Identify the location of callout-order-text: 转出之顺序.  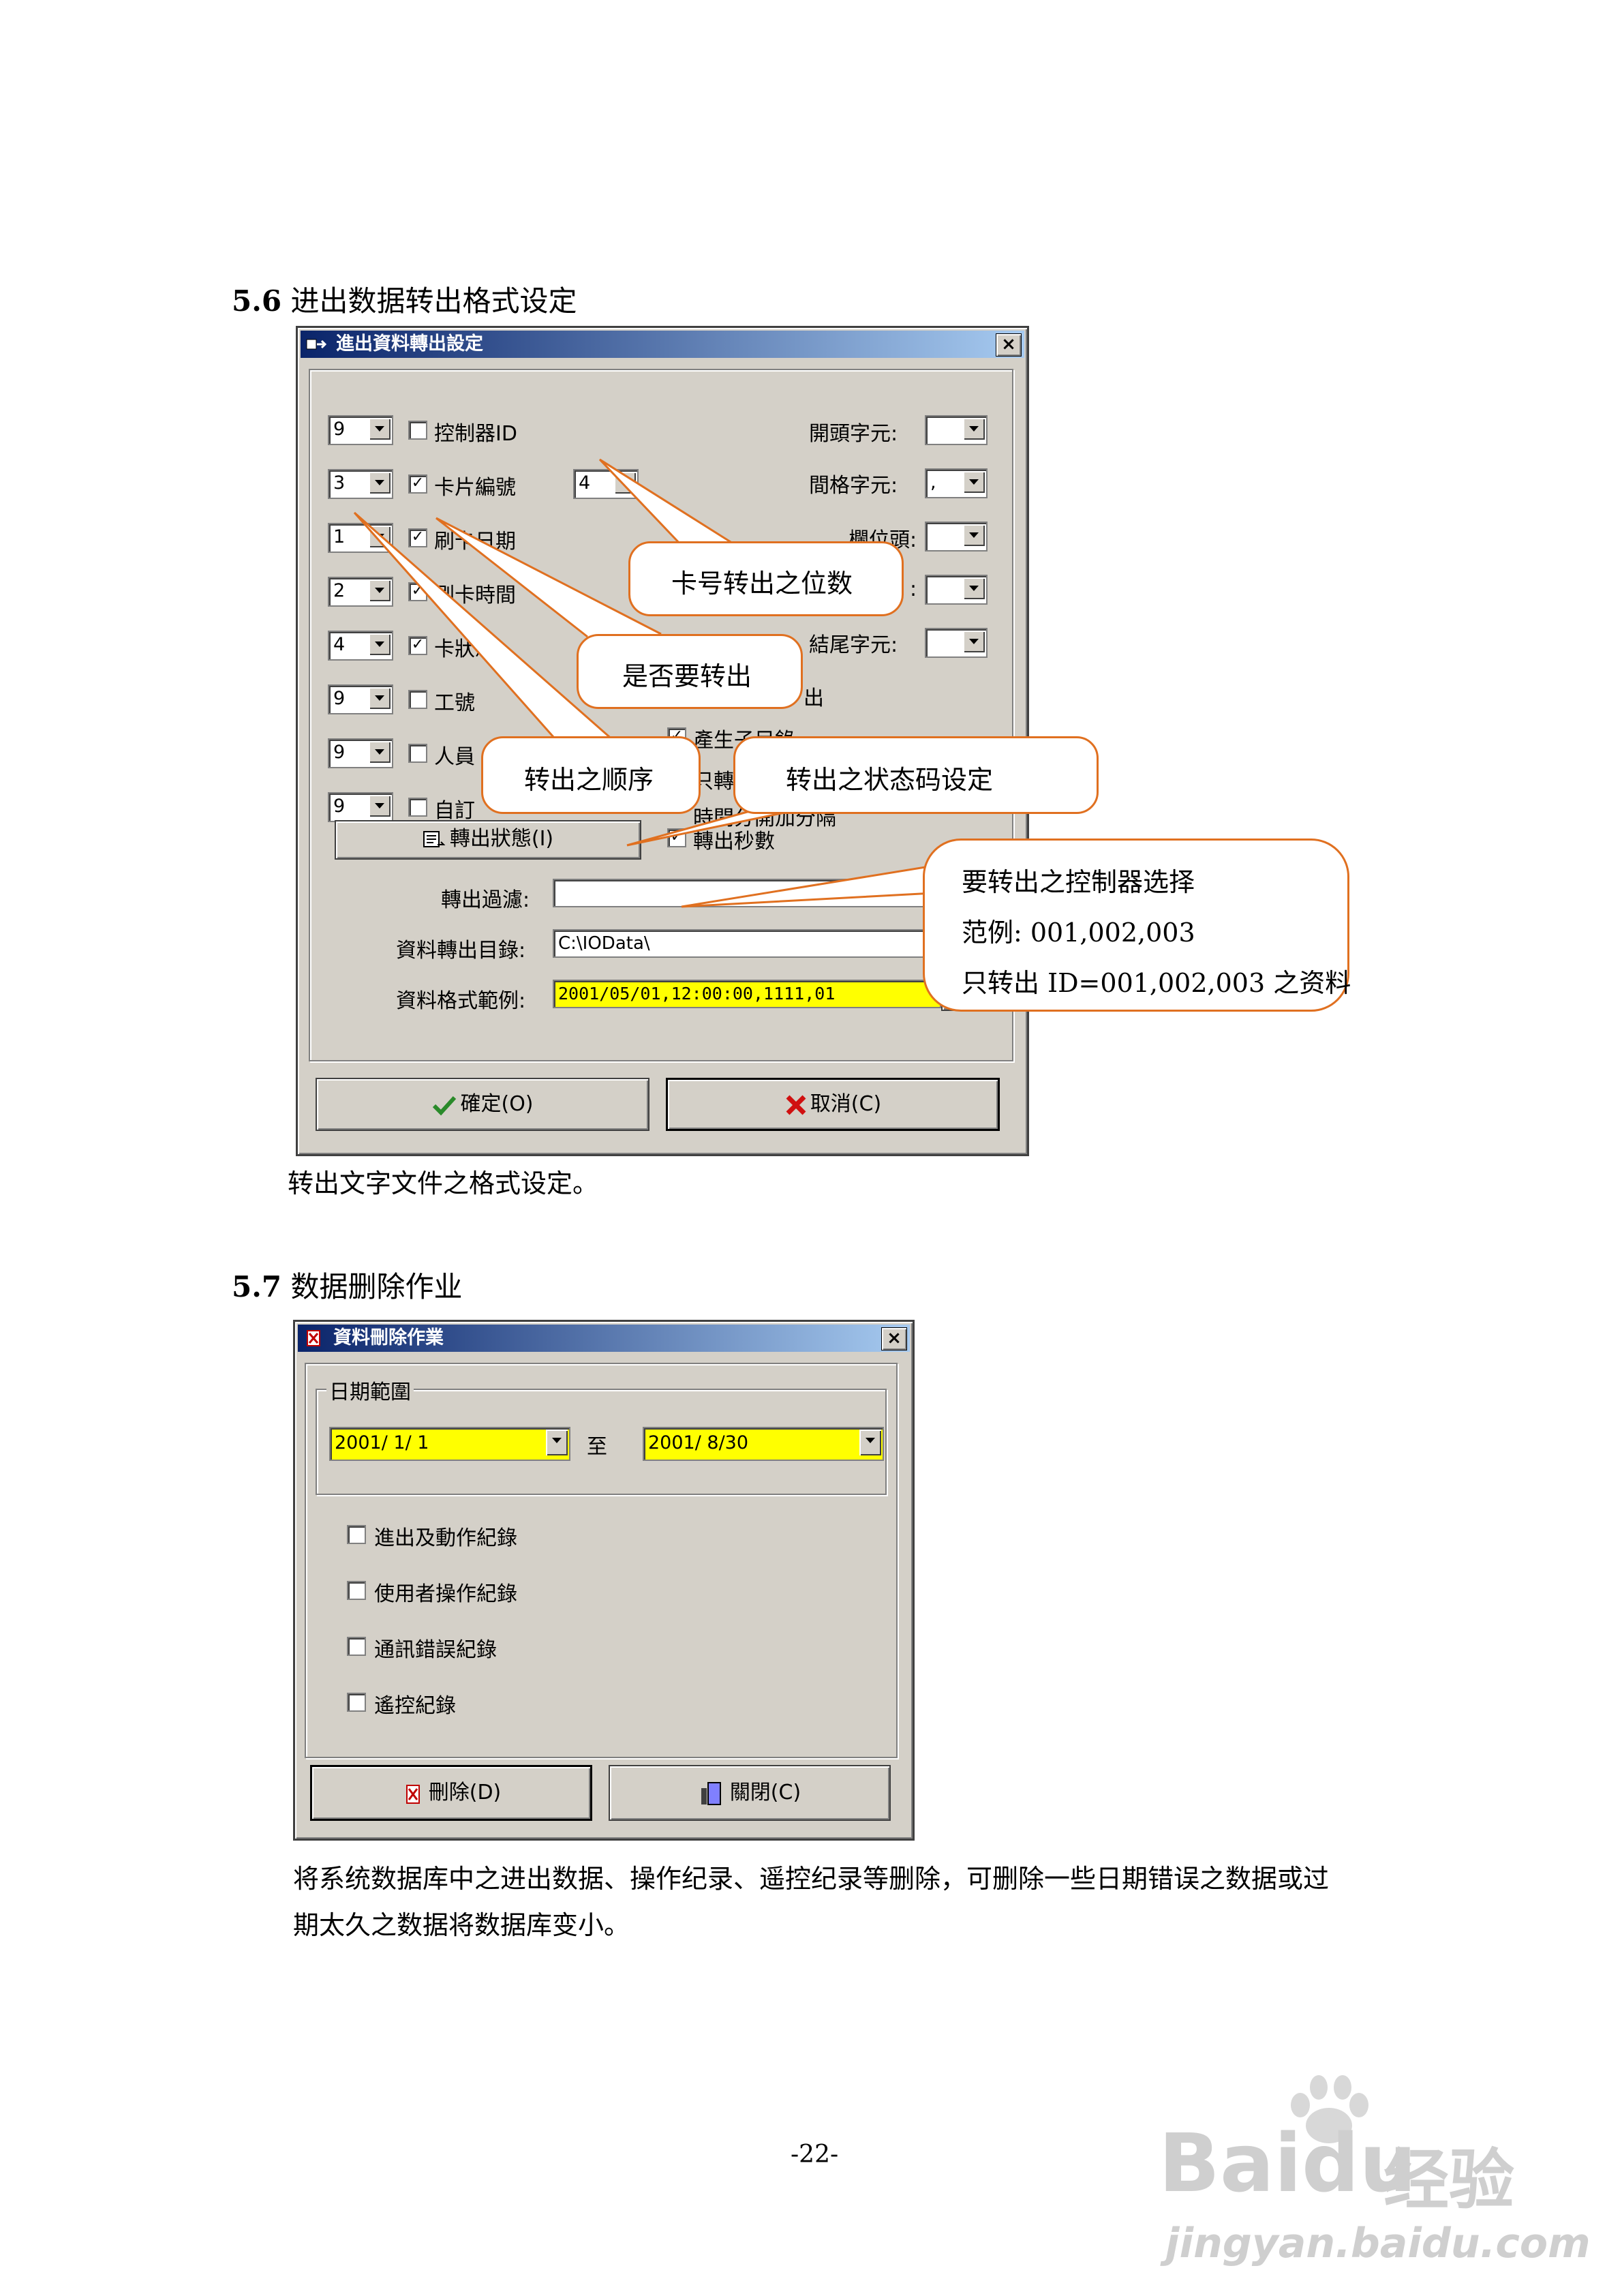
(589, 780).